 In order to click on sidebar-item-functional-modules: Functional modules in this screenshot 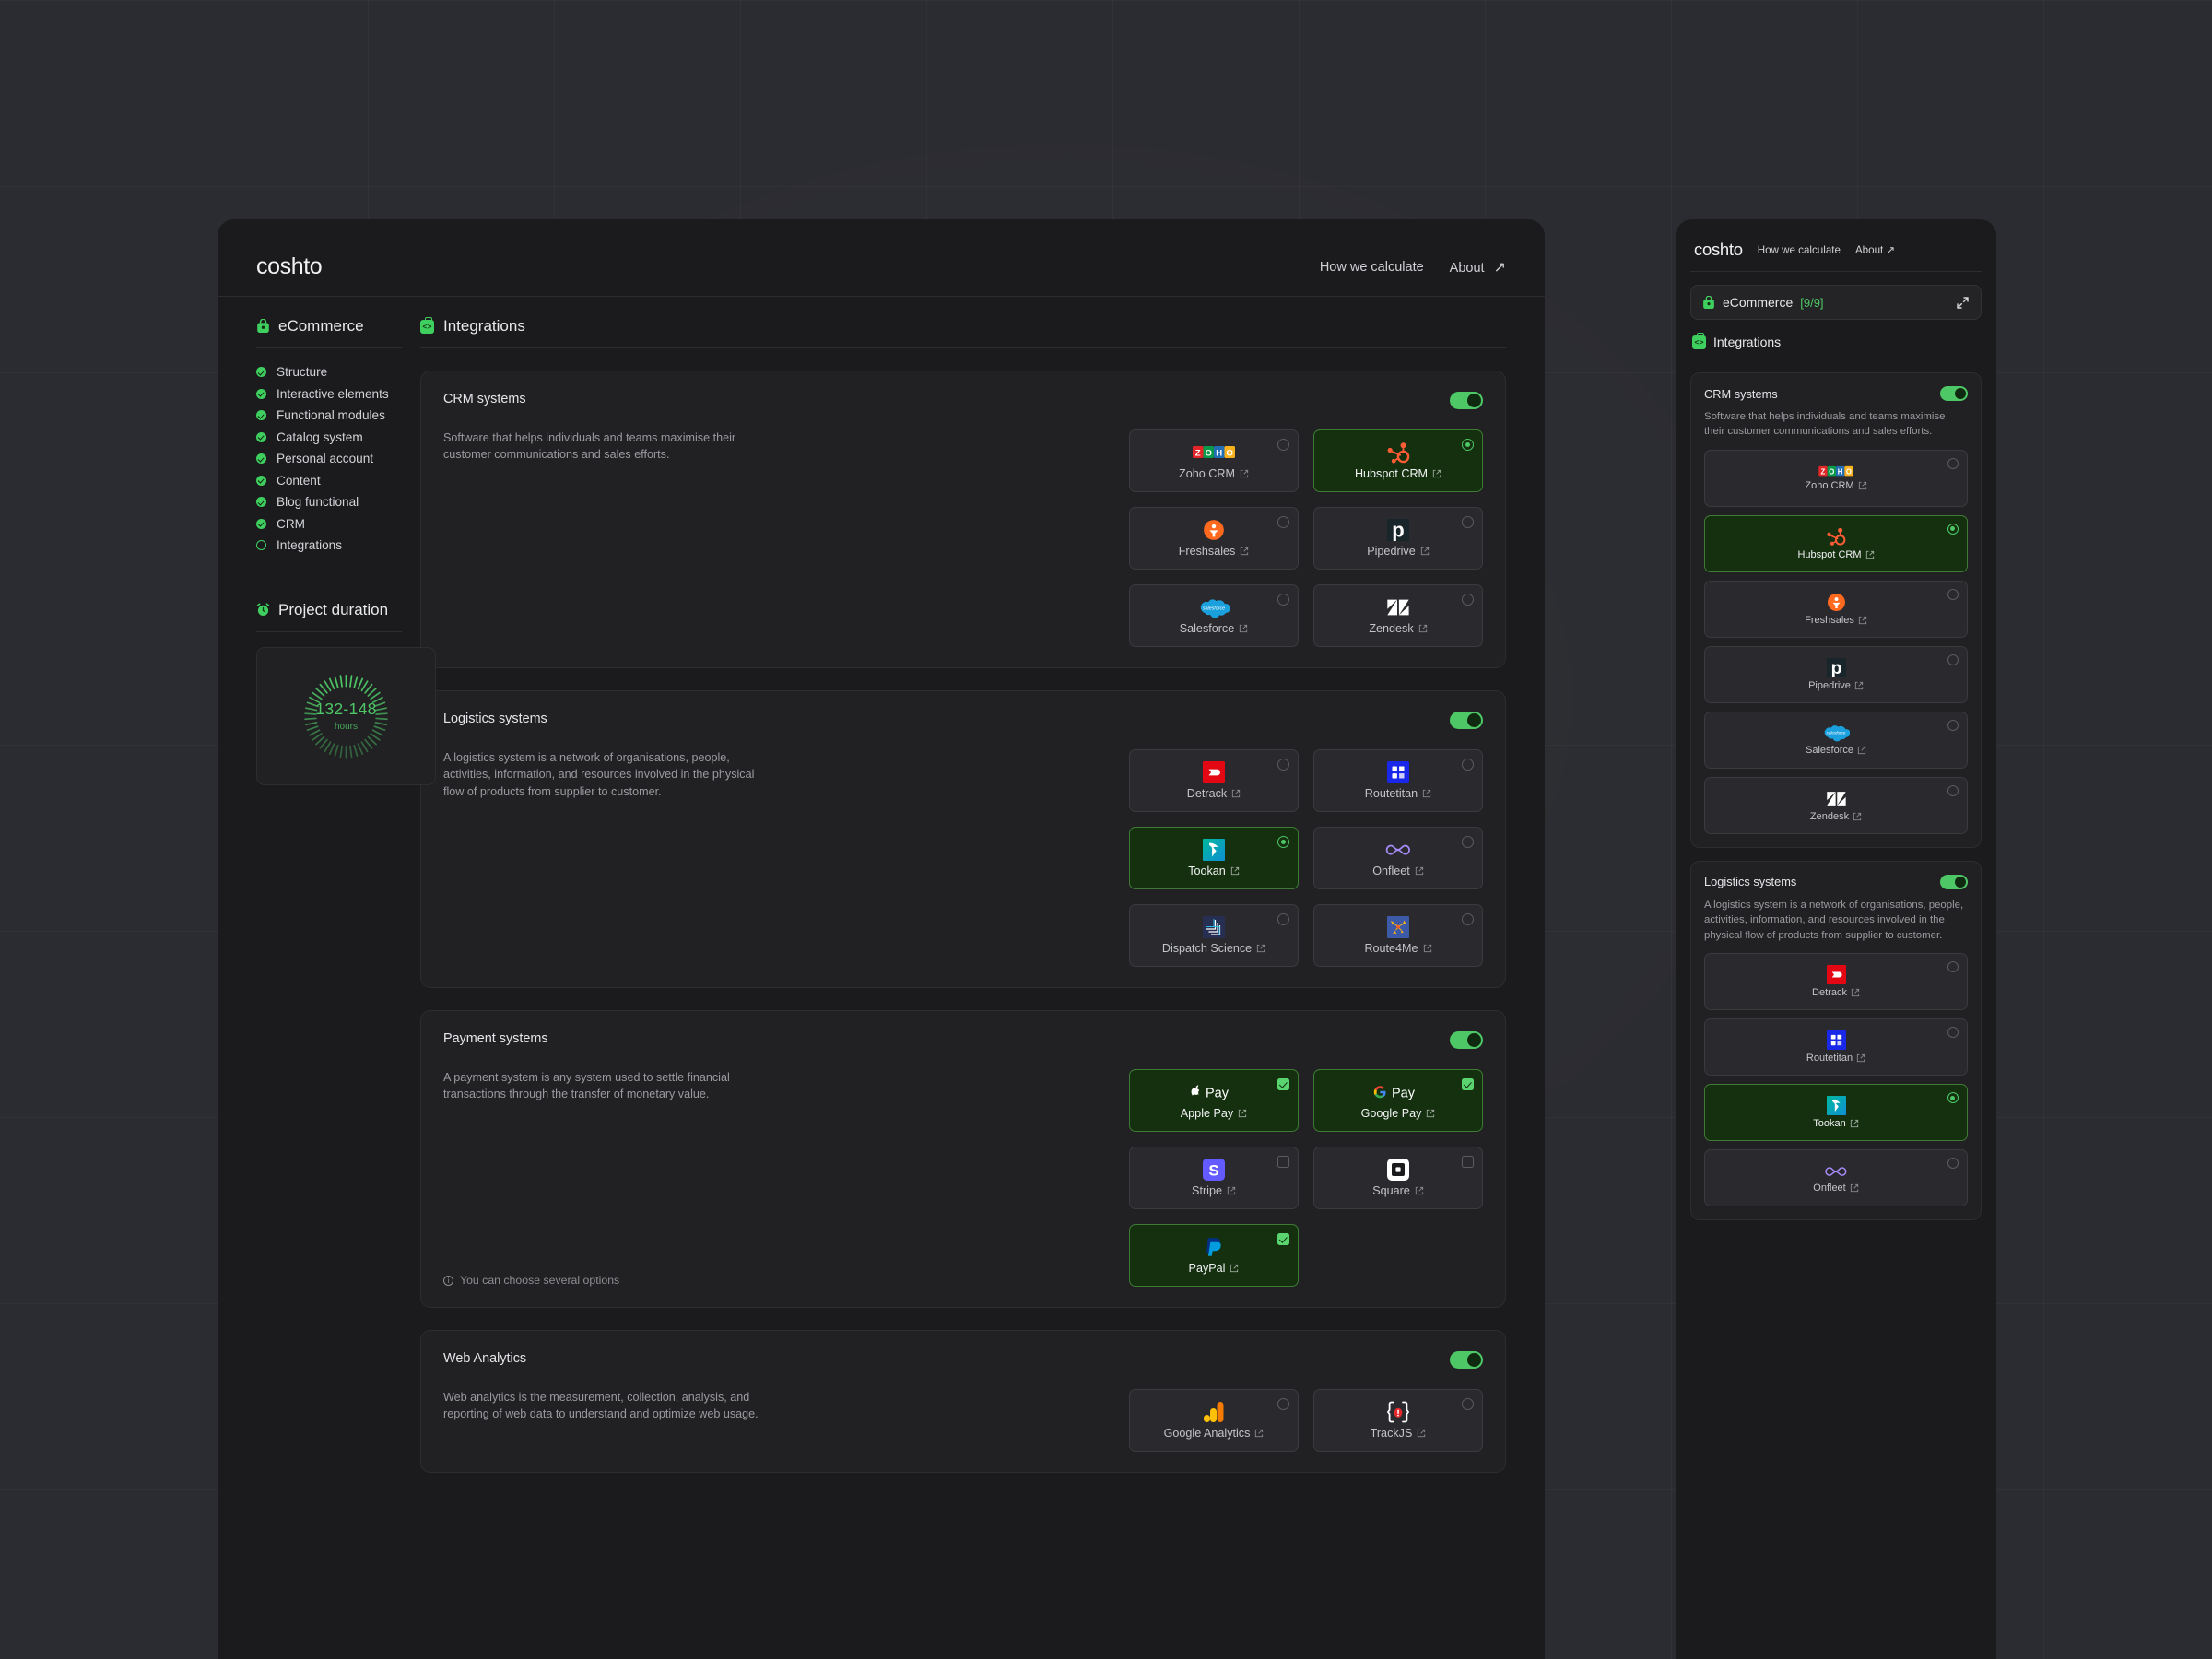, I will do `click(329, 416)`.